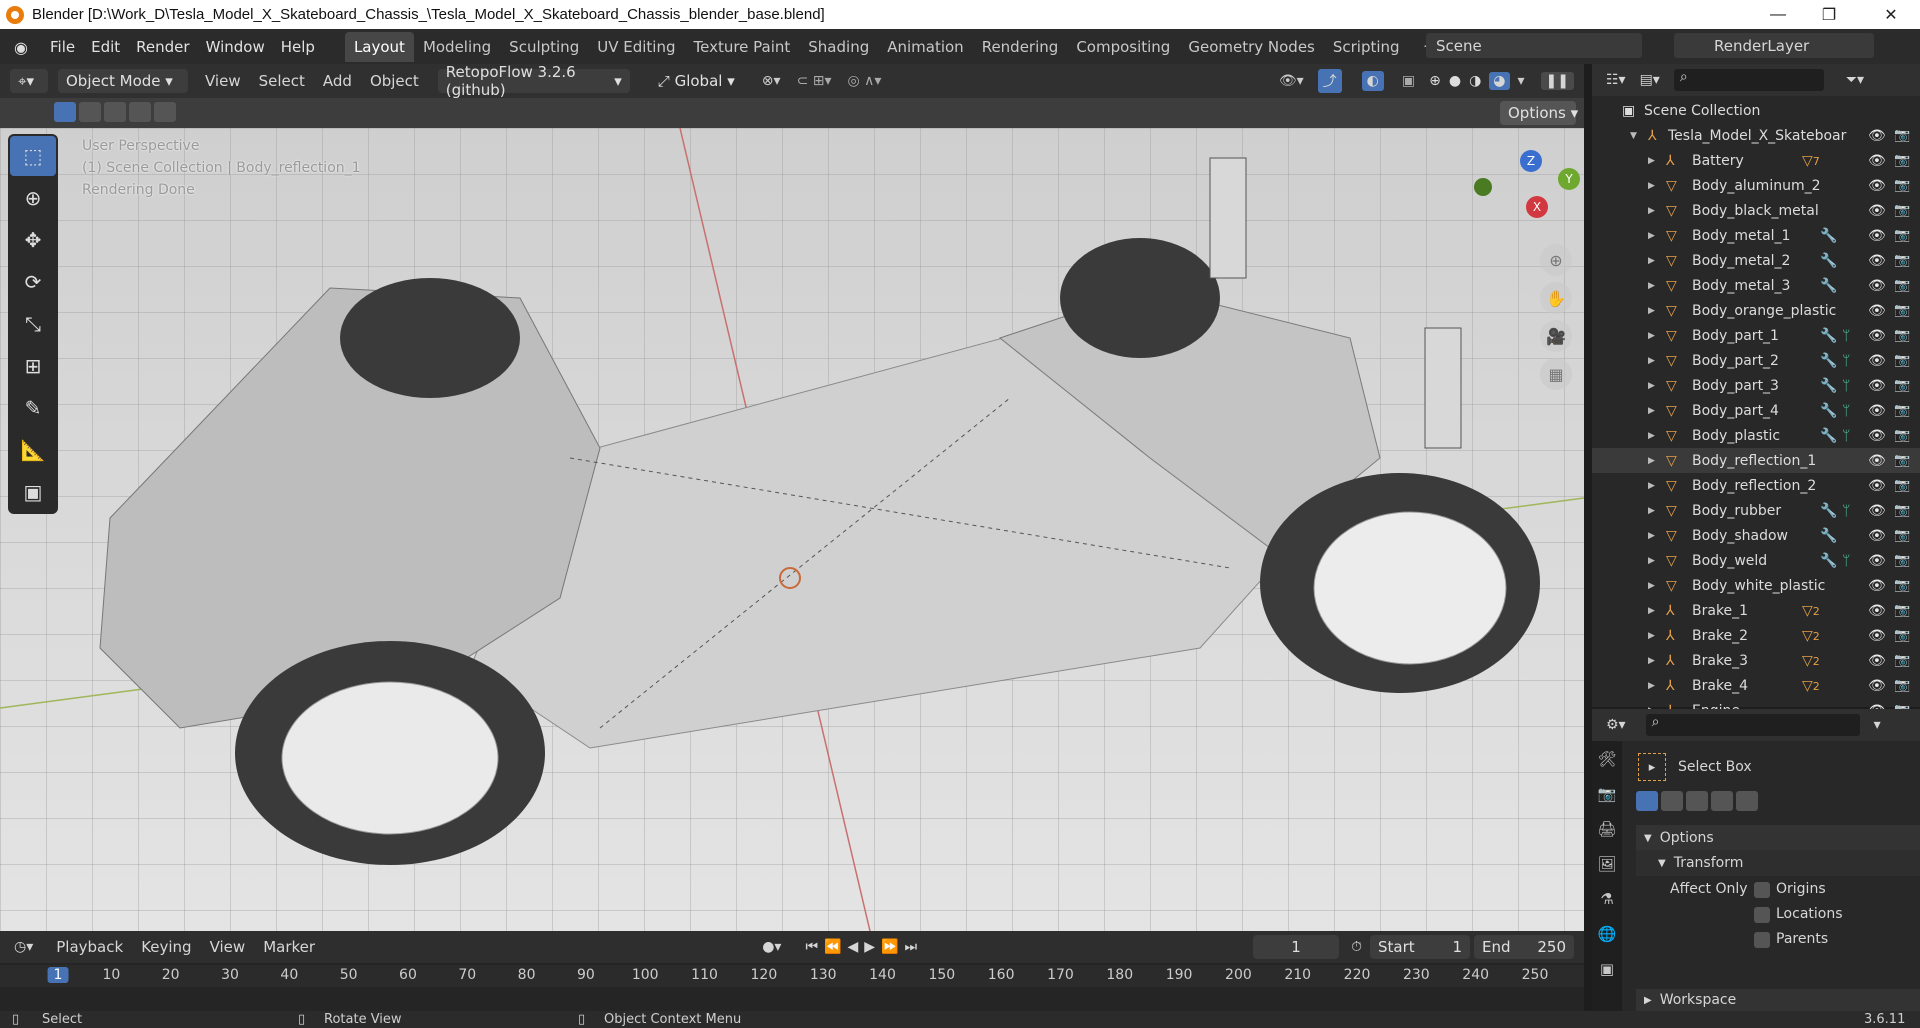 The height and width of the screenshot is (1028, 1920). I want to click on playback-controls-icon: ⏮⏪◀▶⏩⏭, so click(864, 947).